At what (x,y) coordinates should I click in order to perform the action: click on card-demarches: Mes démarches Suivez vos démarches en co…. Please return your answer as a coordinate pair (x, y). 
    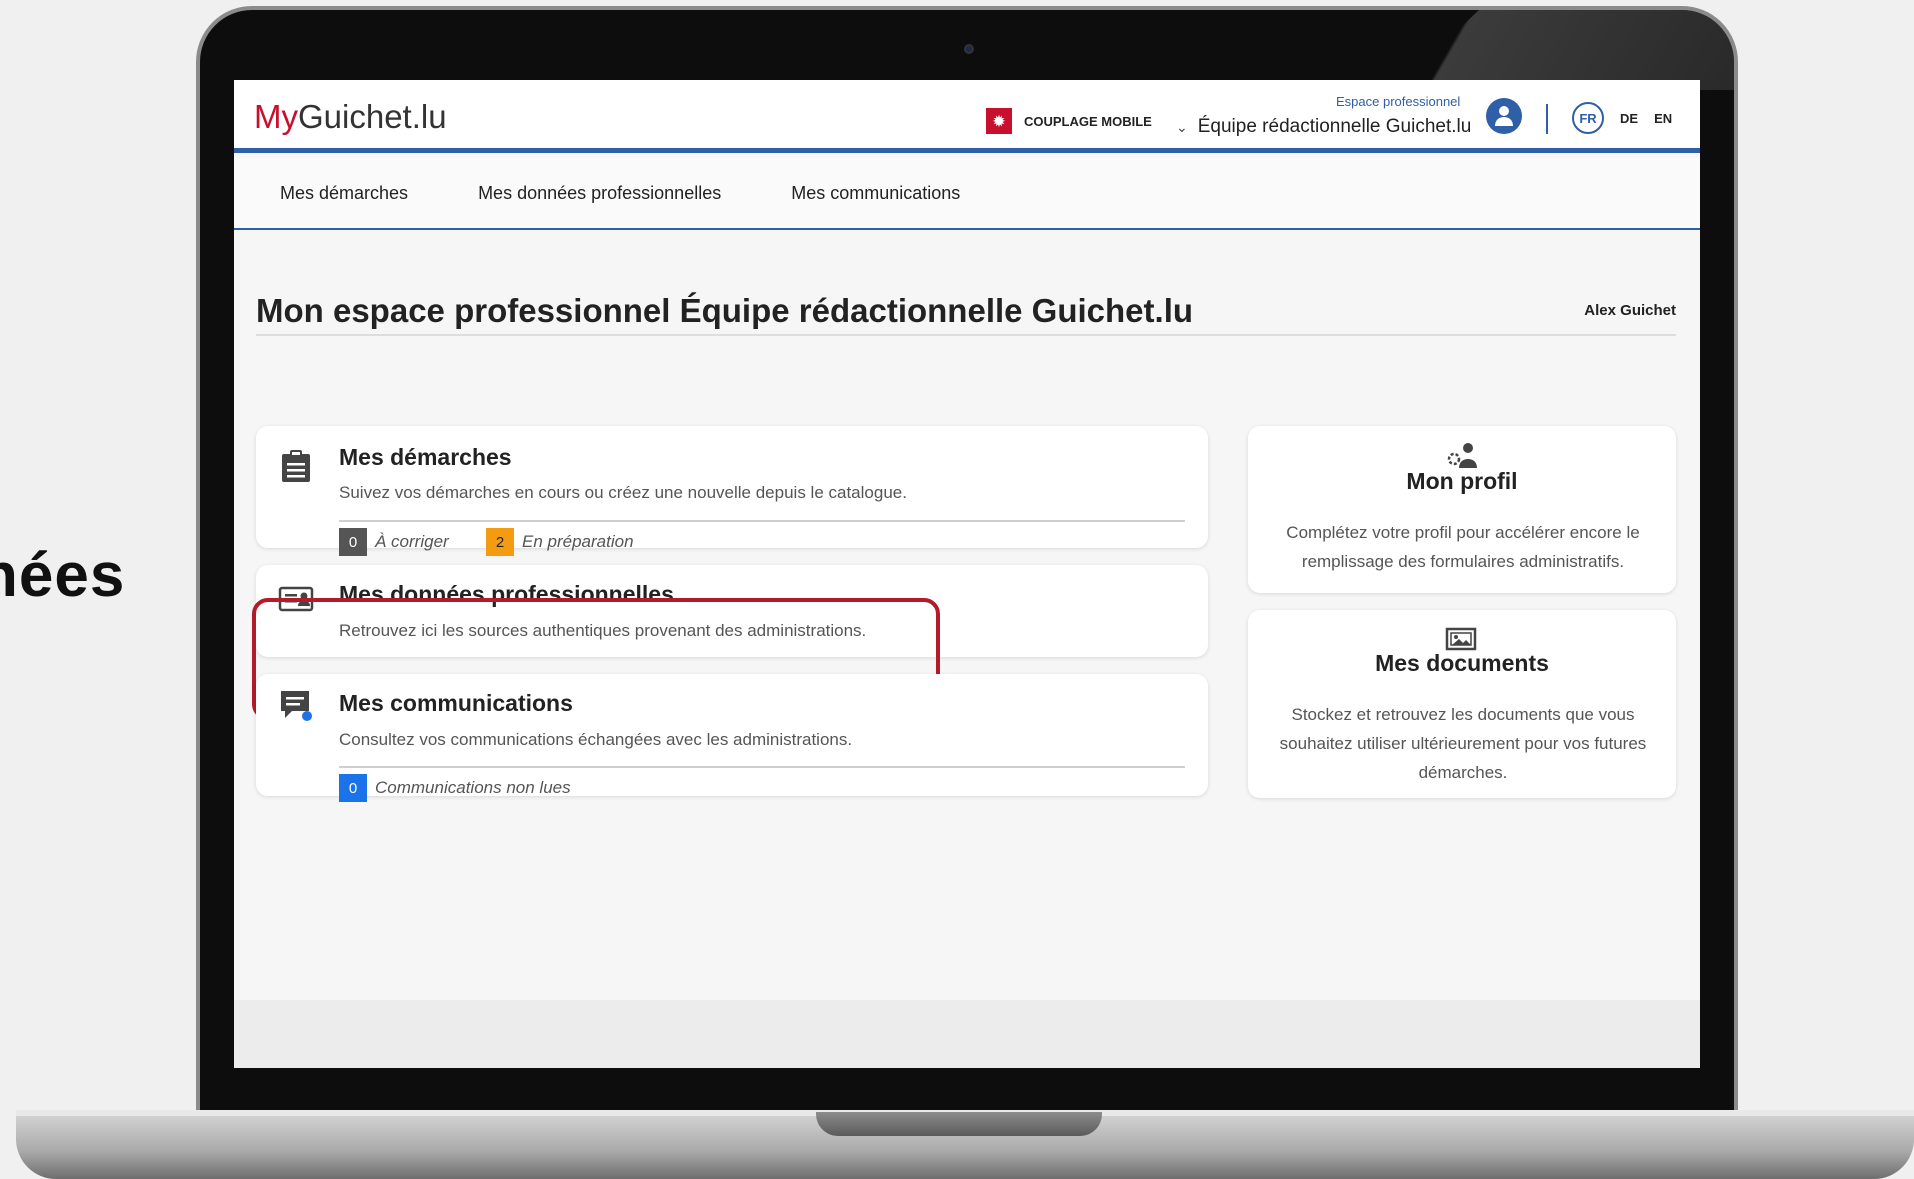
    Looking at the image, I should click on (732, 491).